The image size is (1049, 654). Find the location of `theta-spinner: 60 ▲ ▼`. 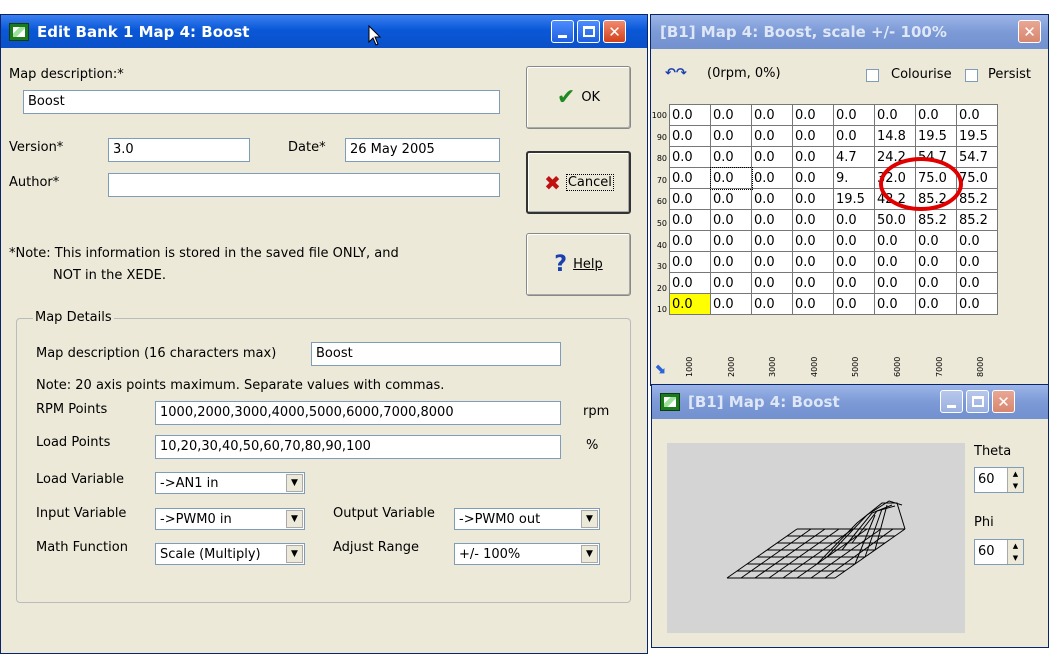

theta-spinner: 60 ▲ ▼ is located at coordinates (999, 480).